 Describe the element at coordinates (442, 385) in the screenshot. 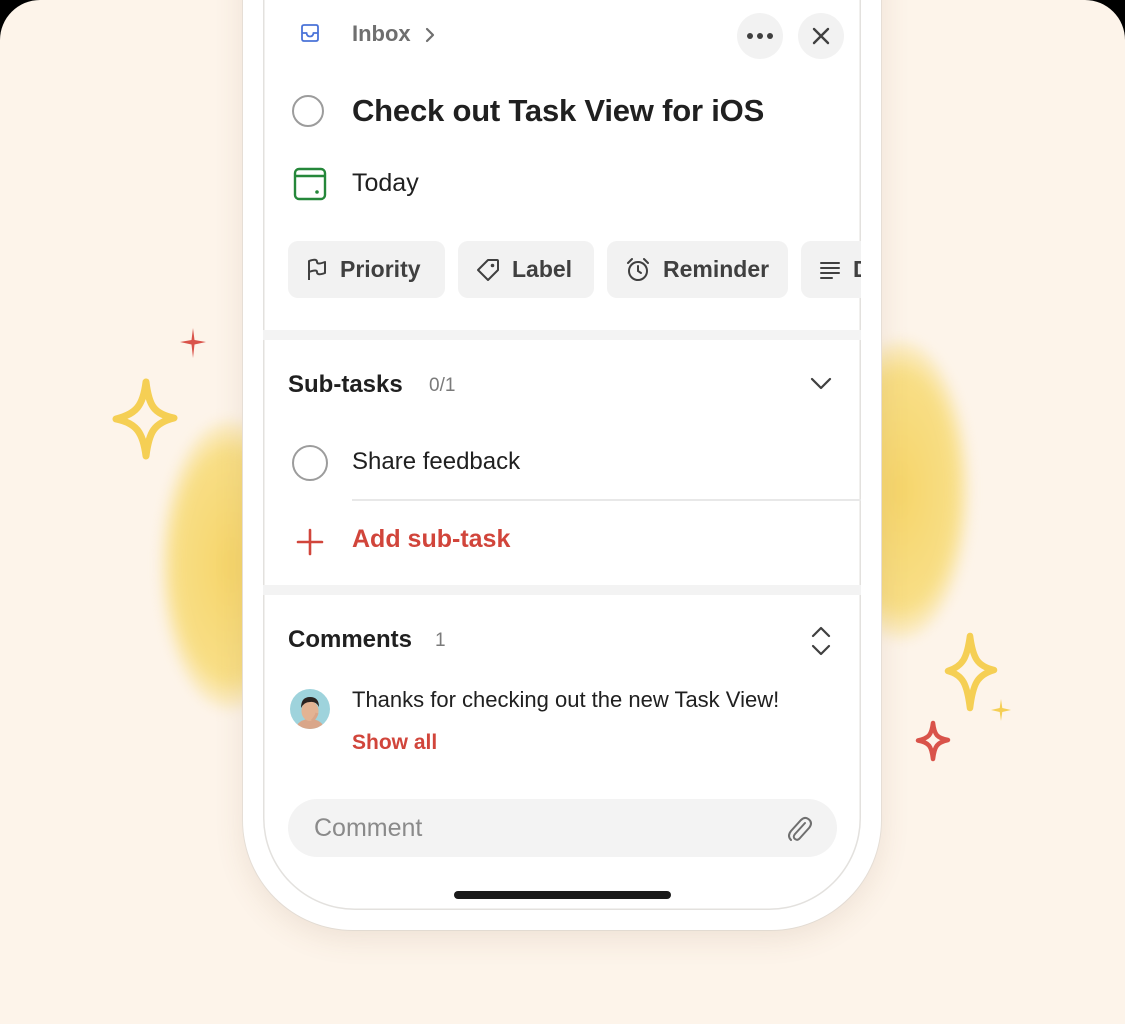

I see `subtasks-count: 0/1` at that location.